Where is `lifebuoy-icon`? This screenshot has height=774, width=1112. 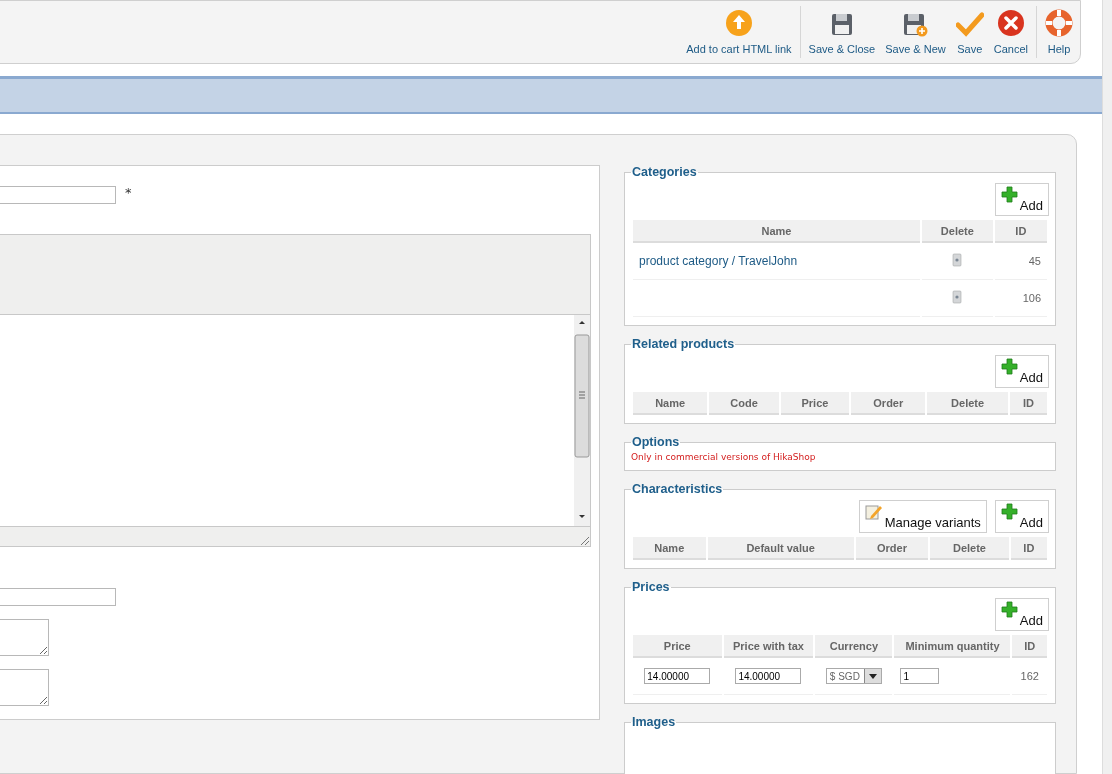 lifebuoy-icon is located at coordinates (1059, 22).